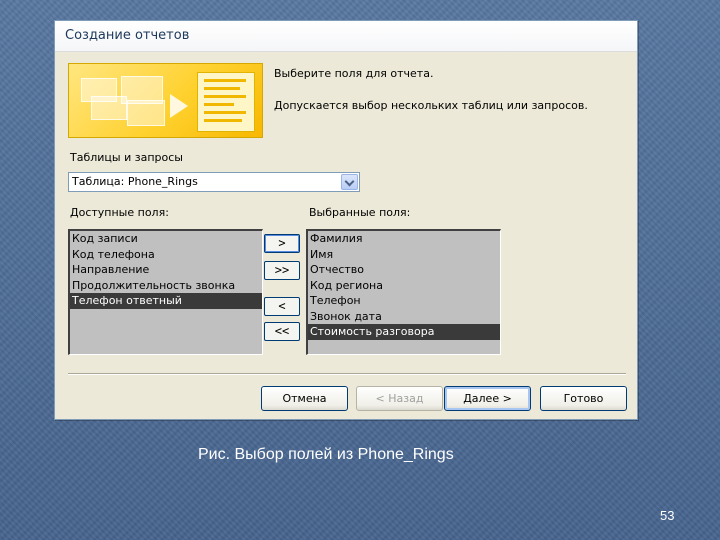 The image size is (720, 540). Describe the element at coordinates (165, 100) in the screenshot. I see `wizard-illustration` at that location.